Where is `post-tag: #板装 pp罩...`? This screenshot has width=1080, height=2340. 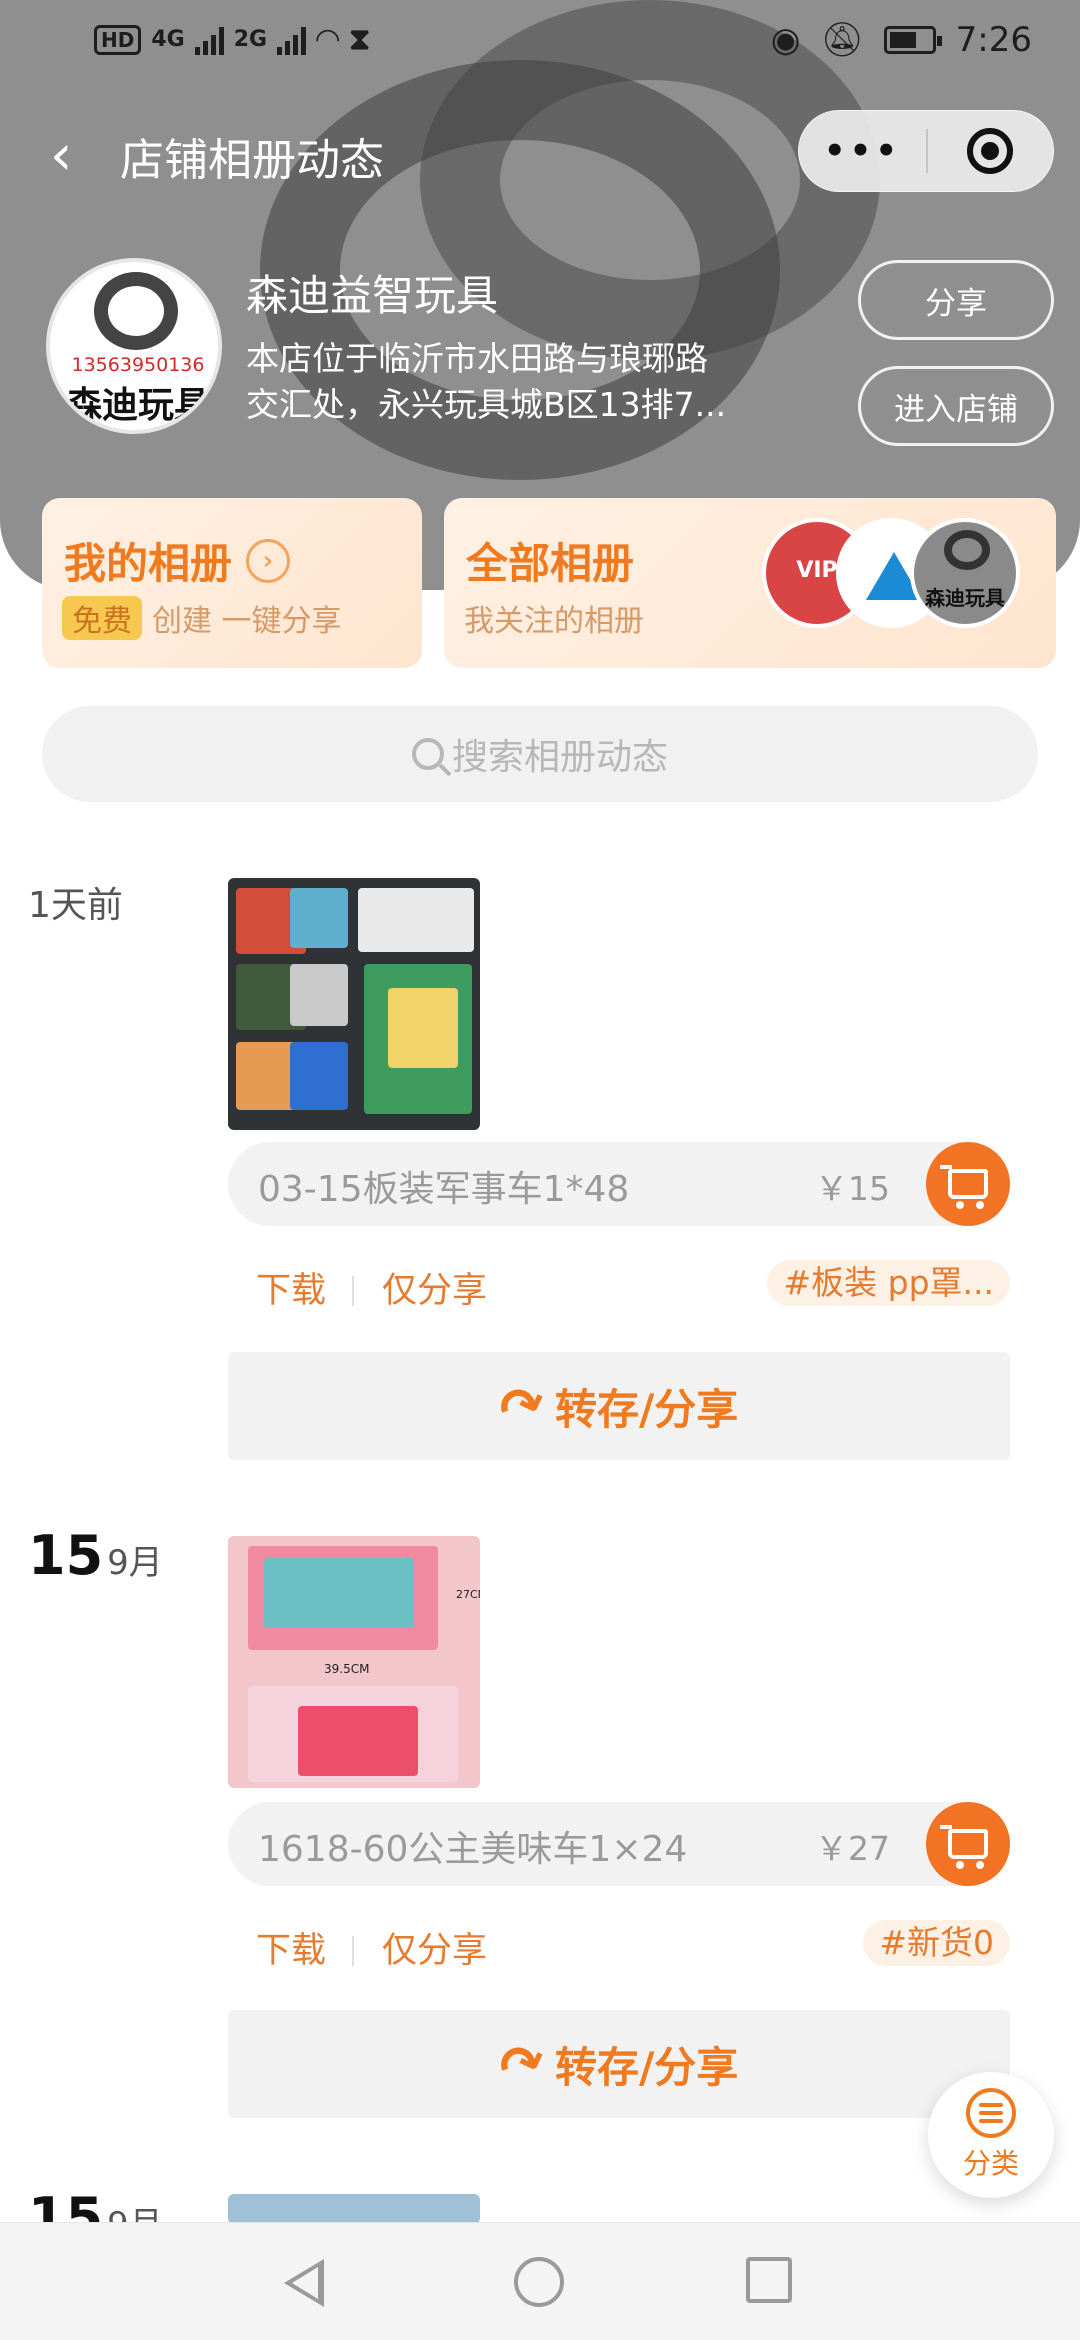
post-tag: #板装 pp罩... is located at coordinates (888, 1283).